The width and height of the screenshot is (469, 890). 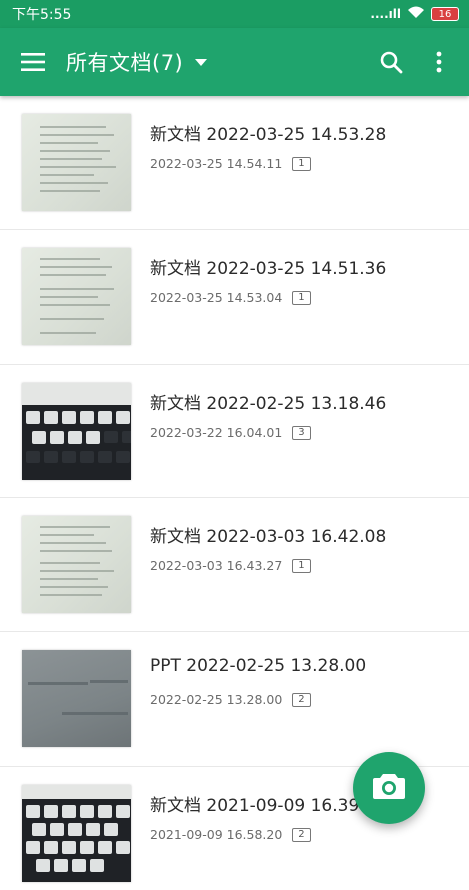 I want to click on document-title: 新文档 2022-02-25 13.18.46, so click(x=268, y=404).